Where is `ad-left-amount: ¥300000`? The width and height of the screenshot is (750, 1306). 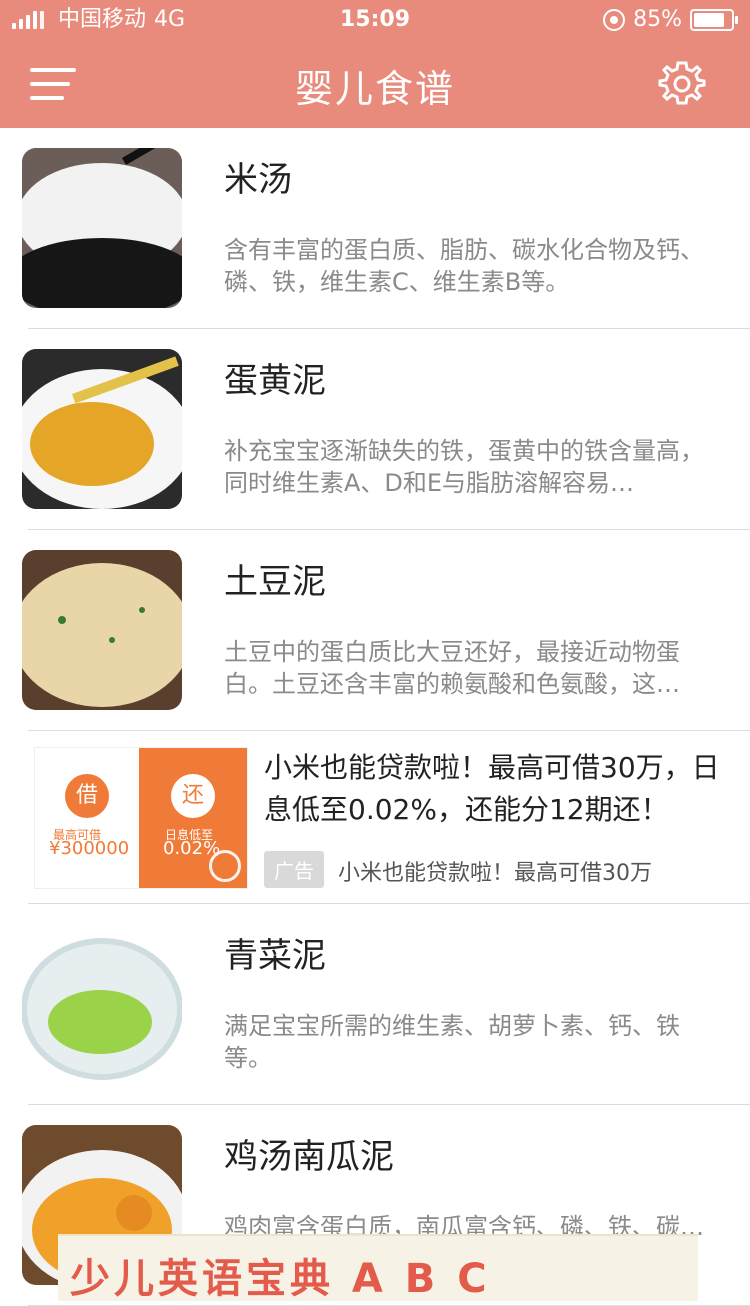 ad-left-amount: ¥300000 is located at coordinates (89, 848).